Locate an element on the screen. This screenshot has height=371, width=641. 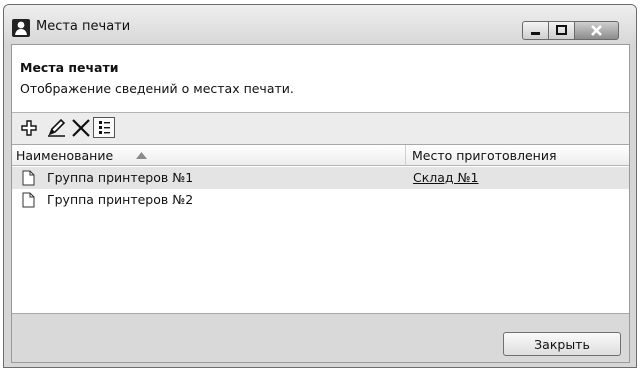
footer: Закрыть is located at coordinates (320, 337).